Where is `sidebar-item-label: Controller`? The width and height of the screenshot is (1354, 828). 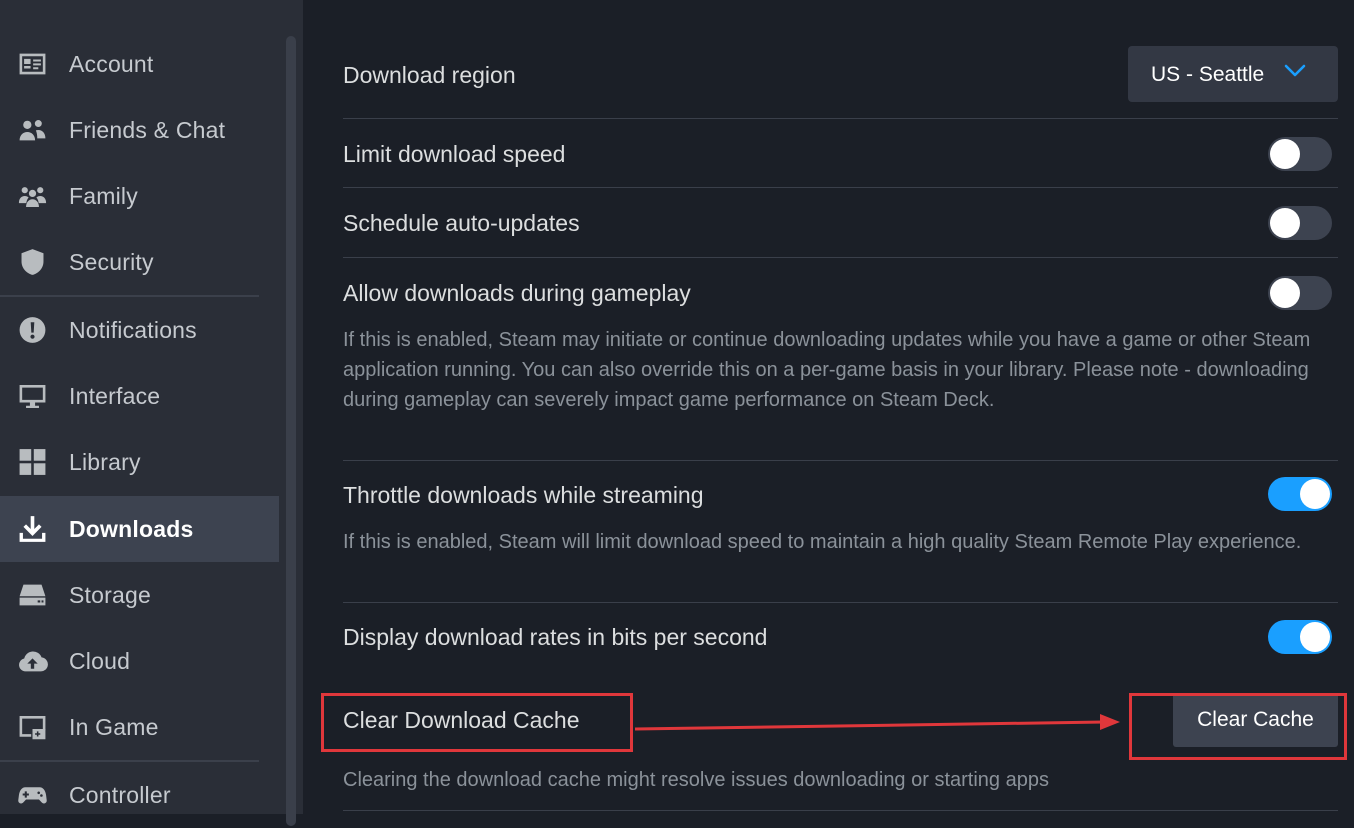
sidebar-item-label: Controller is located at coordinates (120, 794).